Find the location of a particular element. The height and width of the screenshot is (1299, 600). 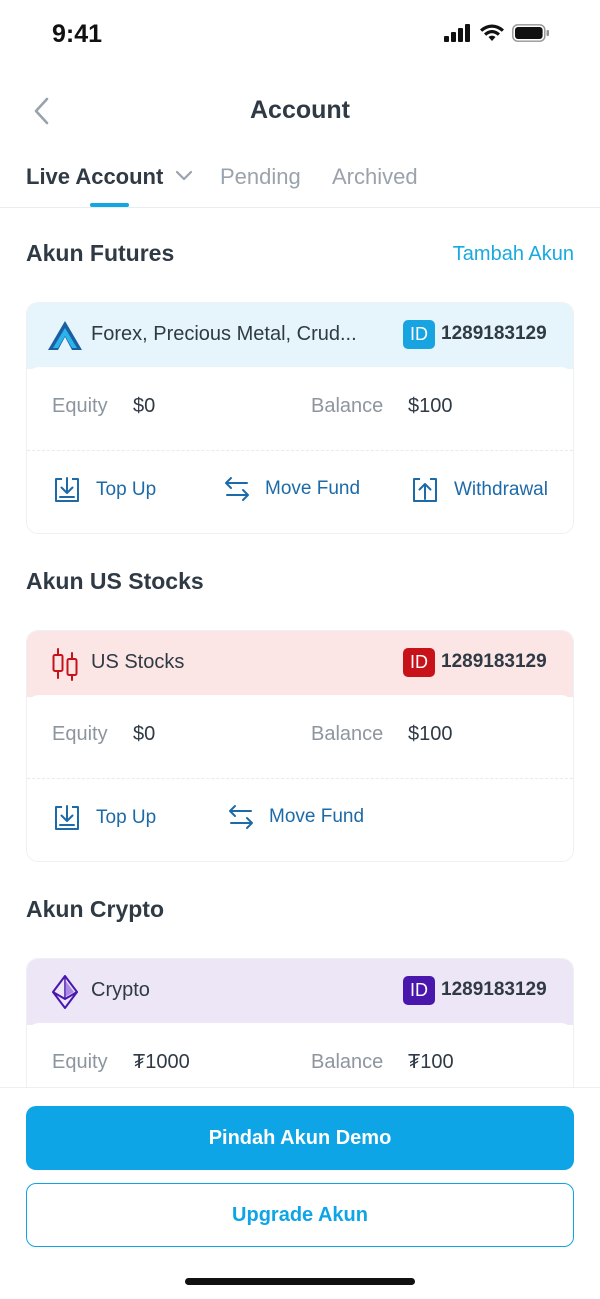

withdrawal-button: Withdrawal is located at coordinates (479, 490).